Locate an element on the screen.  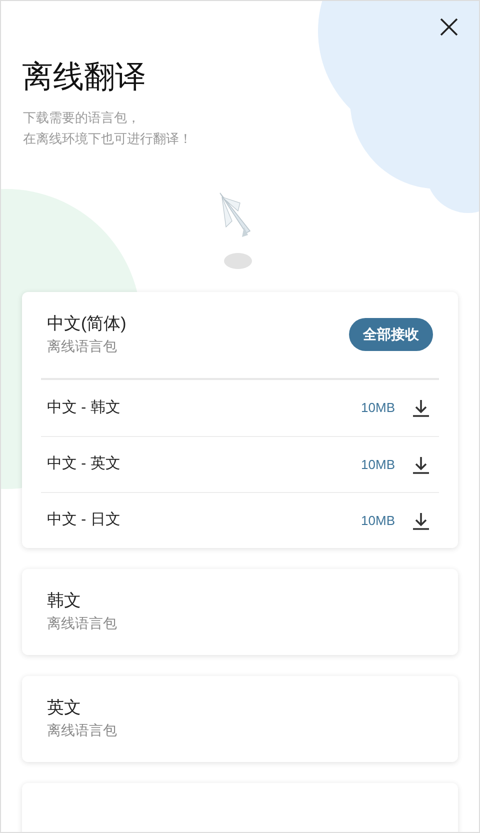
language-name: 英文 is located at coordinates (64, 708).